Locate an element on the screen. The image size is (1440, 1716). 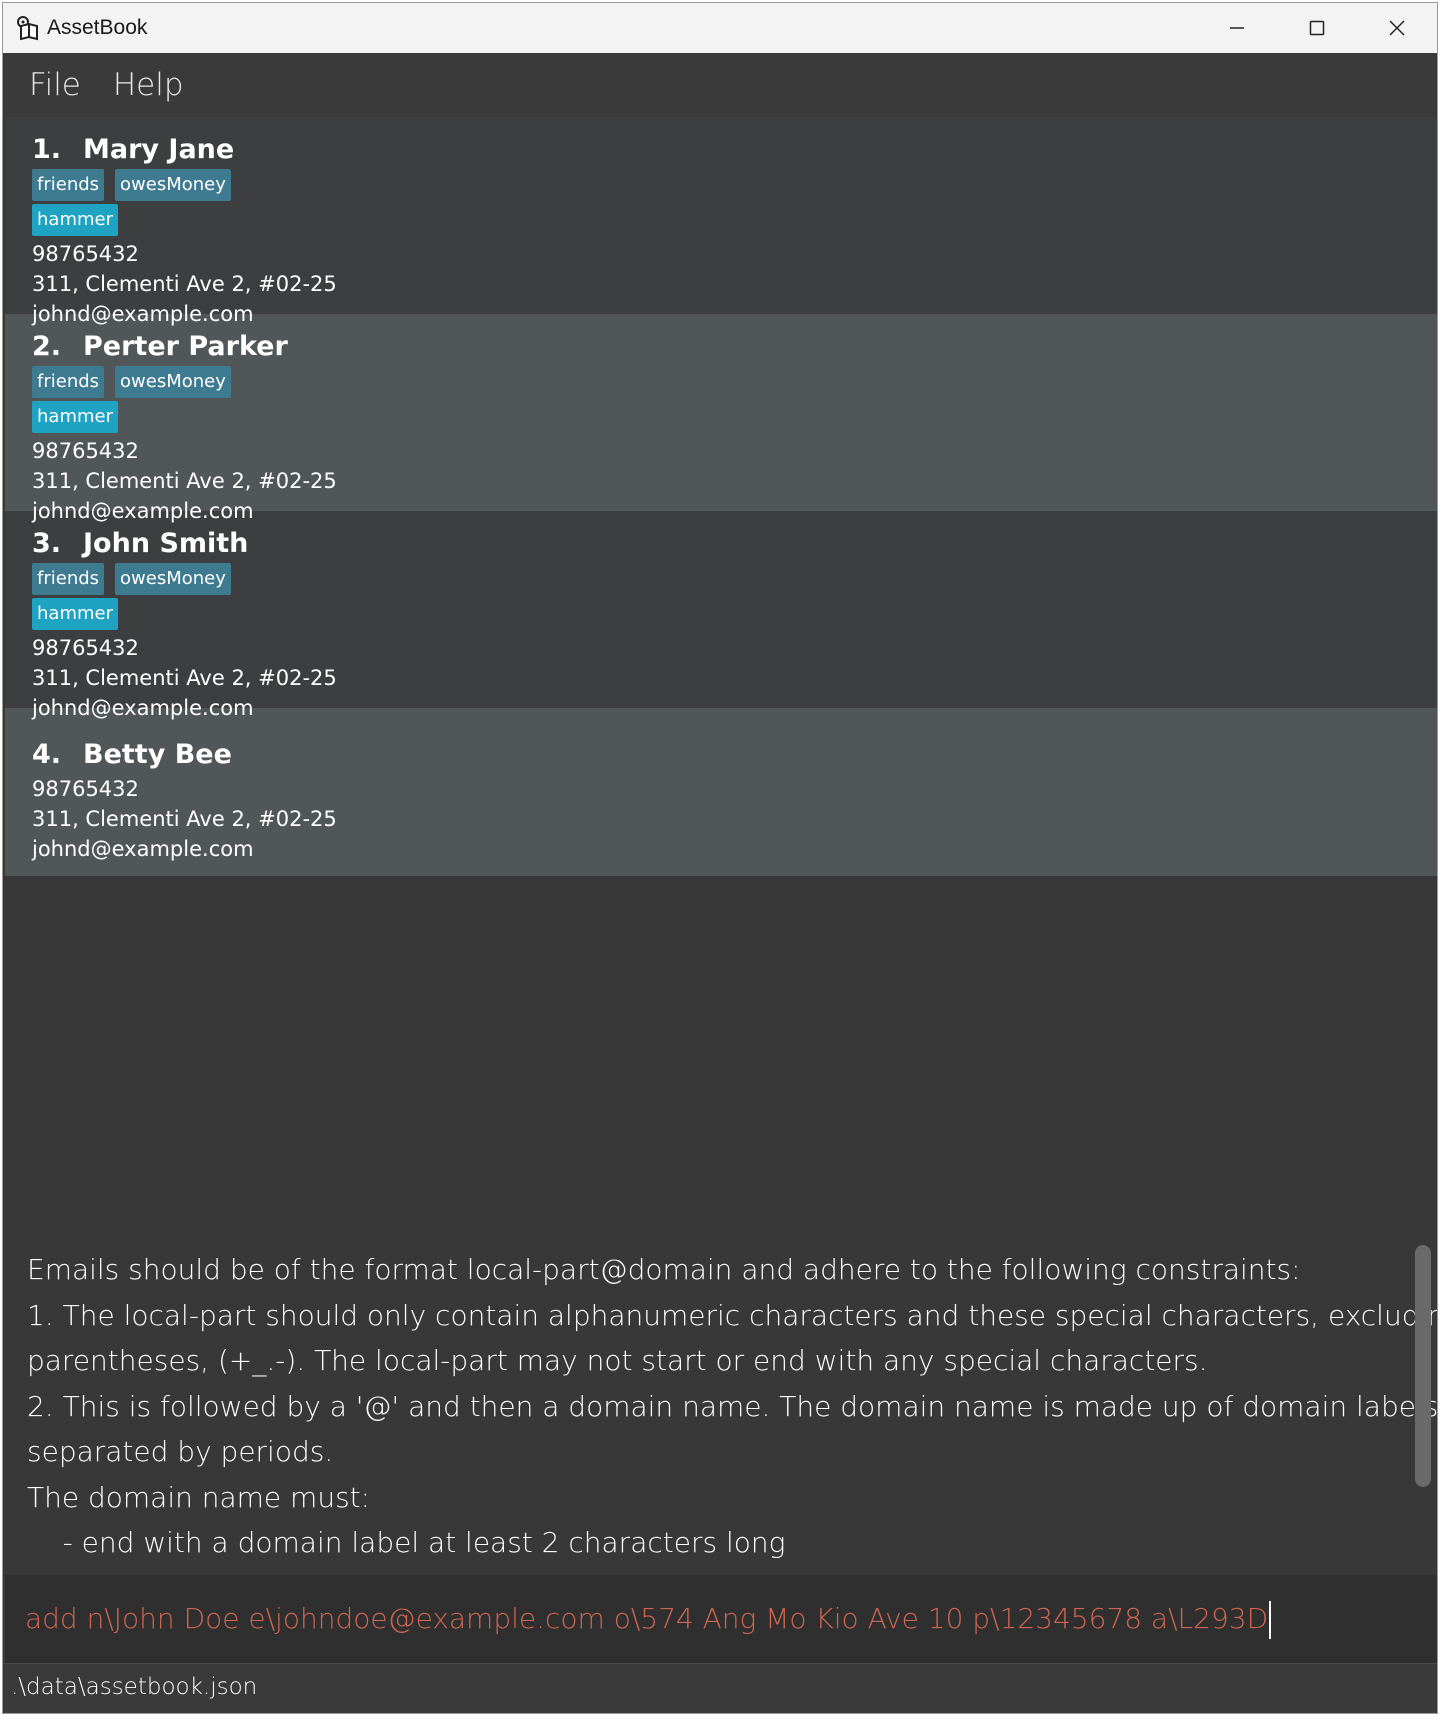
person-name: 4. Betty Bee is located at coordinates (734, 755).